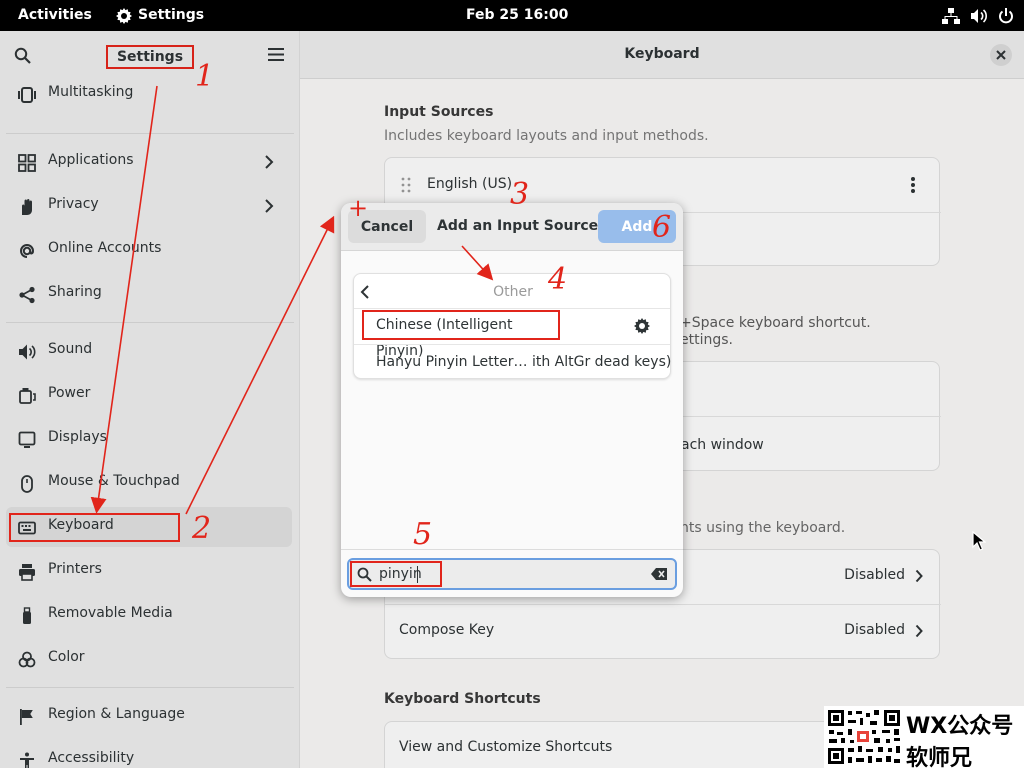 The image size is (1024, 768). Describe the element at coordinates (642, 326) in the screenshot. I see `settings-gear-icon` at that location.